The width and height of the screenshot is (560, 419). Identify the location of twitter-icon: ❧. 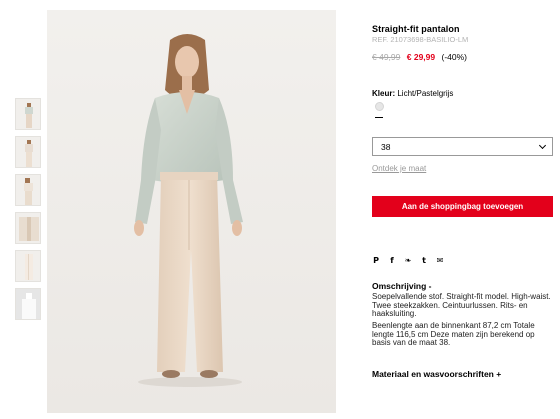
(408, 260).